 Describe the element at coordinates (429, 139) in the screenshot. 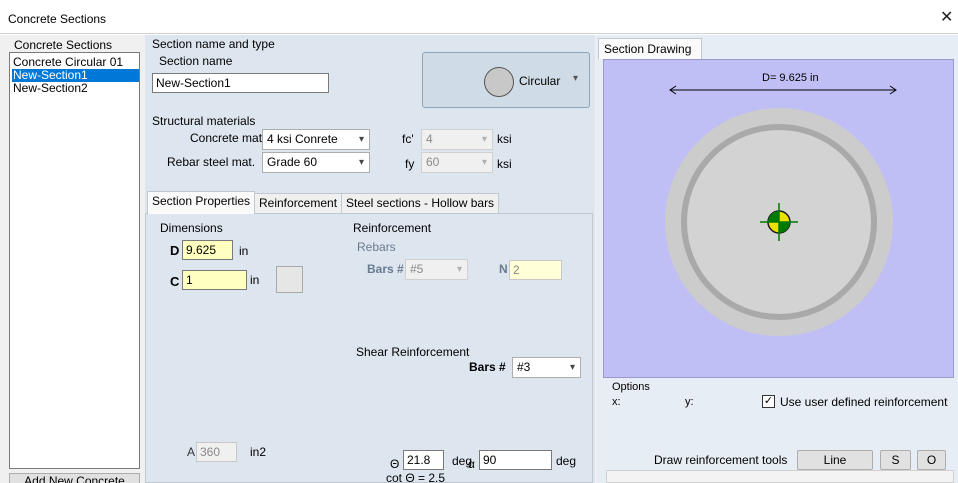

I see `fc-value: 4` at that location.